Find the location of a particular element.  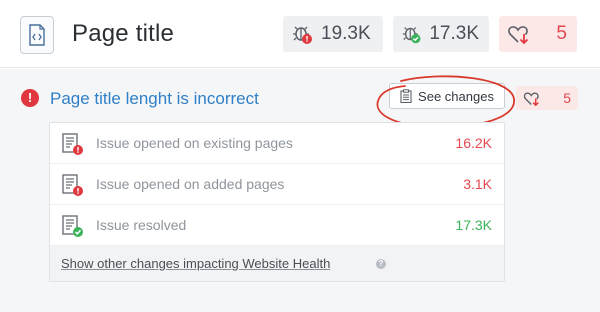

see-changes-label: See changes is located at coordinates (456, 96).